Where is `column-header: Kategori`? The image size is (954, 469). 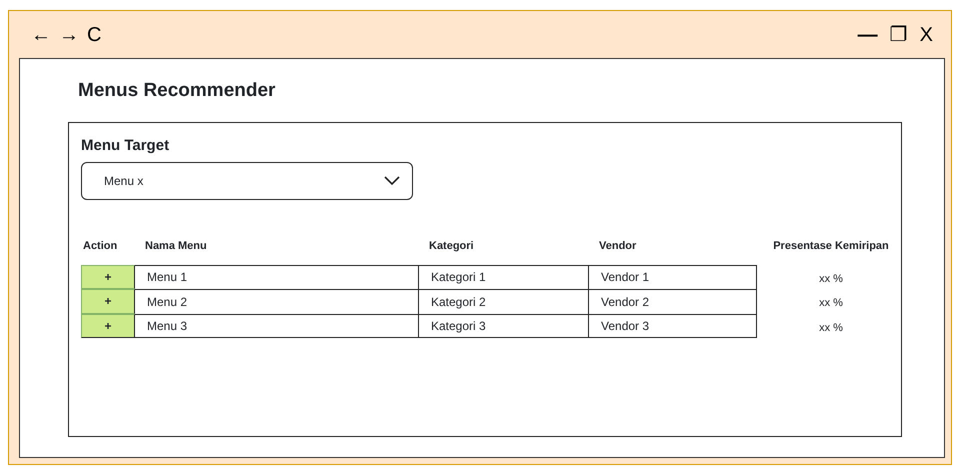
column-header: Kategori is located at coordinates (451, 246).